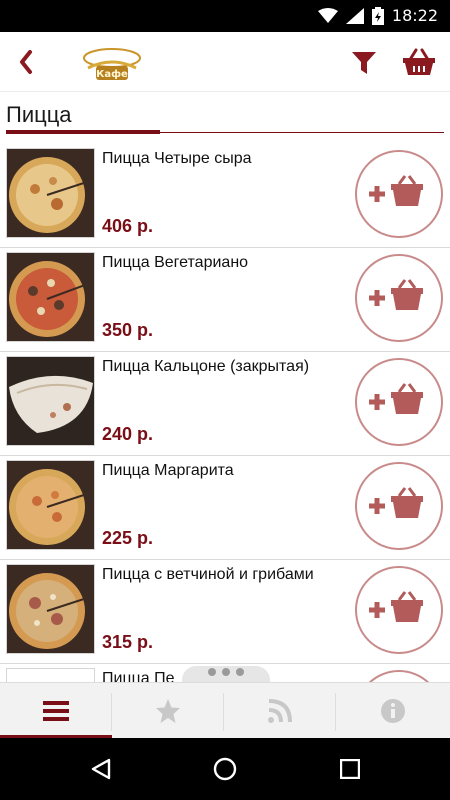 This screenshot has height=800, width=450. I want to click on product-price: 406 р., so click(128, 226).